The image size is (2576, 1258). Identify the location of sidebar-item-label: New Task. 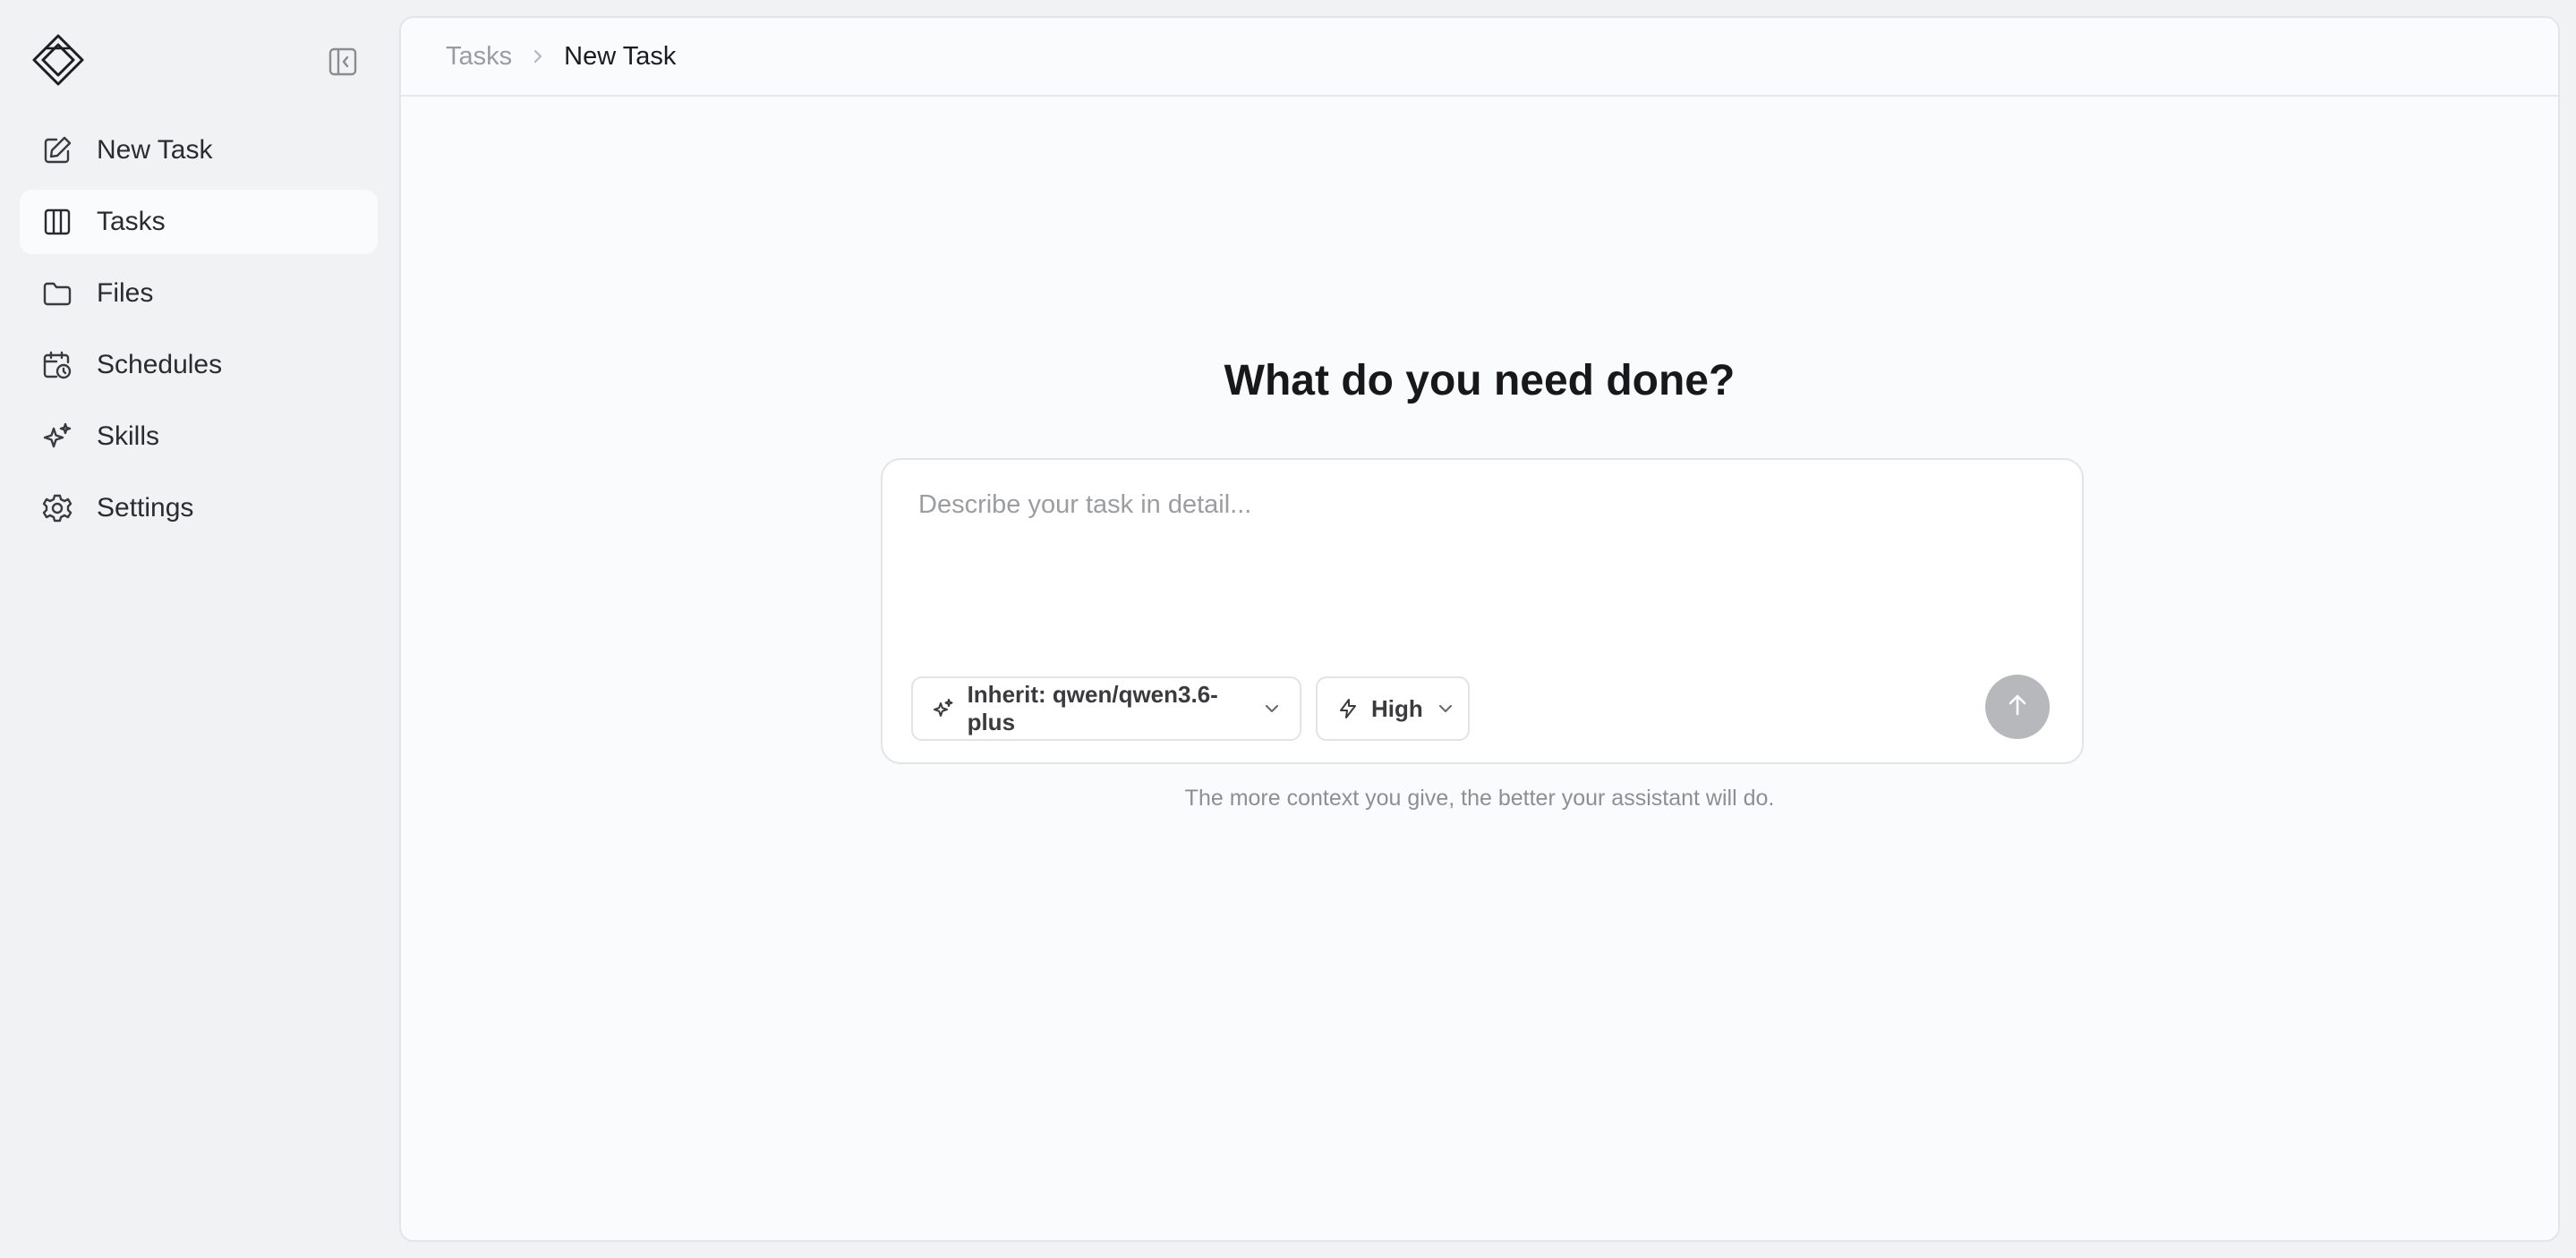
(155, 150).